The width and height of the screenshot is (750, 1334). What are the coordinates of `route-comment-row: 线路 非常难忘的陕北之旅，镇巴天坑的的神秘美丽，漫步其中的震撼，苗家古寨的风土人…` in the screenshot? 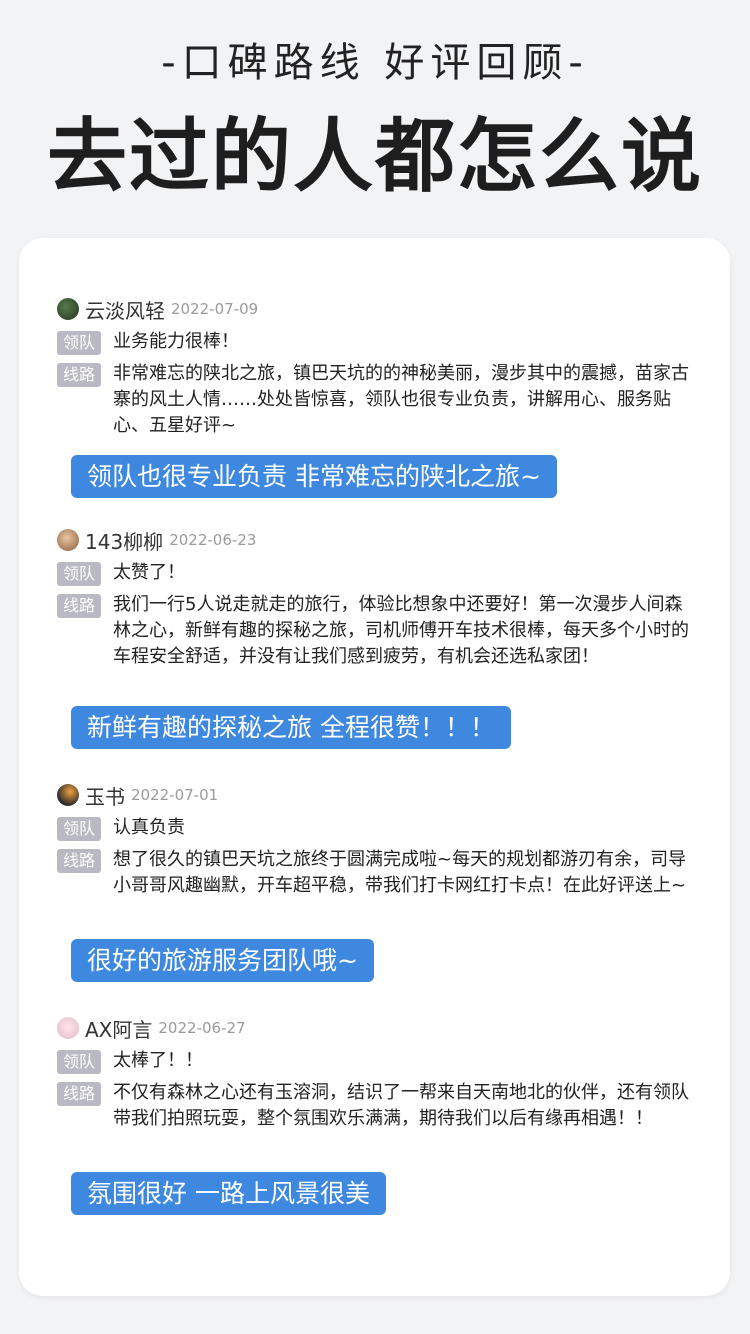 It's located at (377, 400).